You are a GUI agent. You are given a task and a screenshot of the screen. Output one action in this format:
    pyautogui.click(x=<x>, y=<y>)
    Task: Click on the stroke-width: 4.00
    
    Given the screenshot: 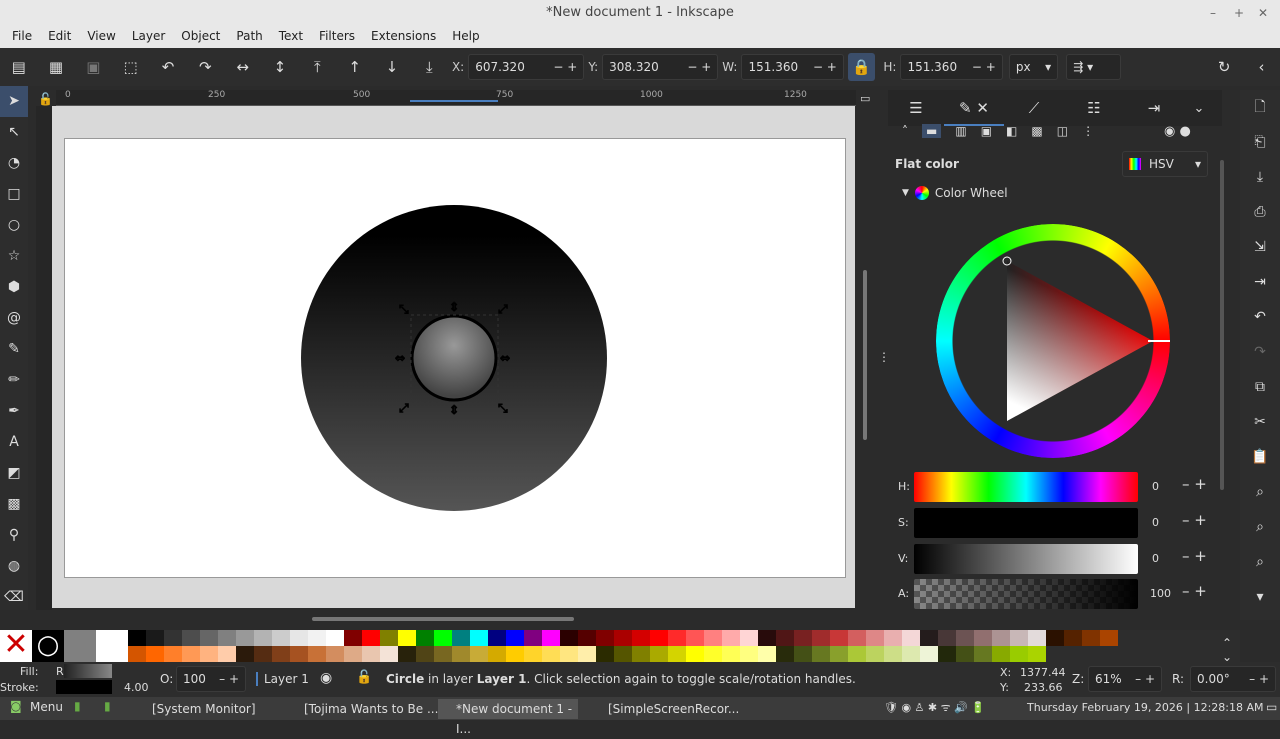 What is the action you would take?
    pyautogui.click(x=136, y=687)
    